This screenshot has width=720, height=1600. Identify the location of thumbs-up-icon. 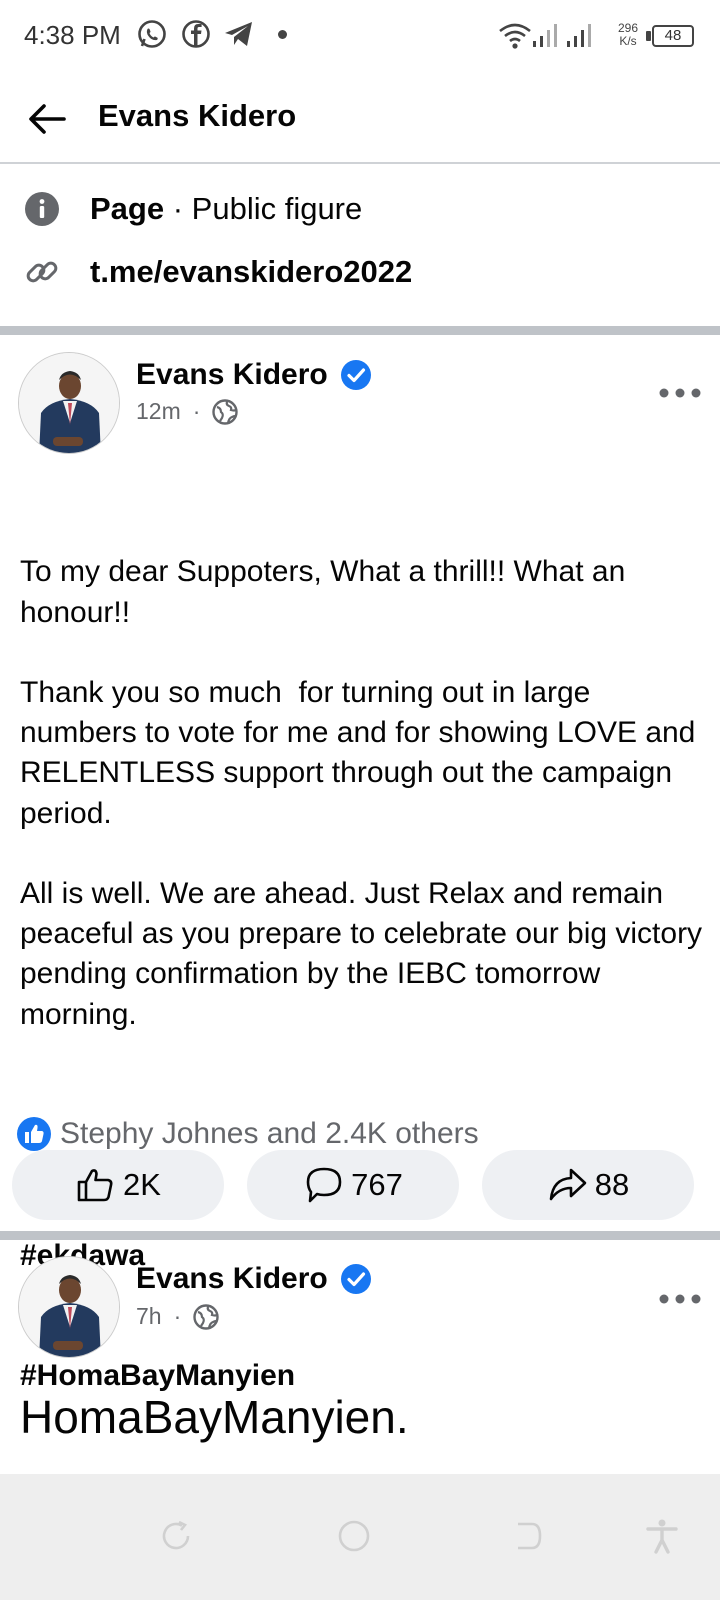
(95, 1185).